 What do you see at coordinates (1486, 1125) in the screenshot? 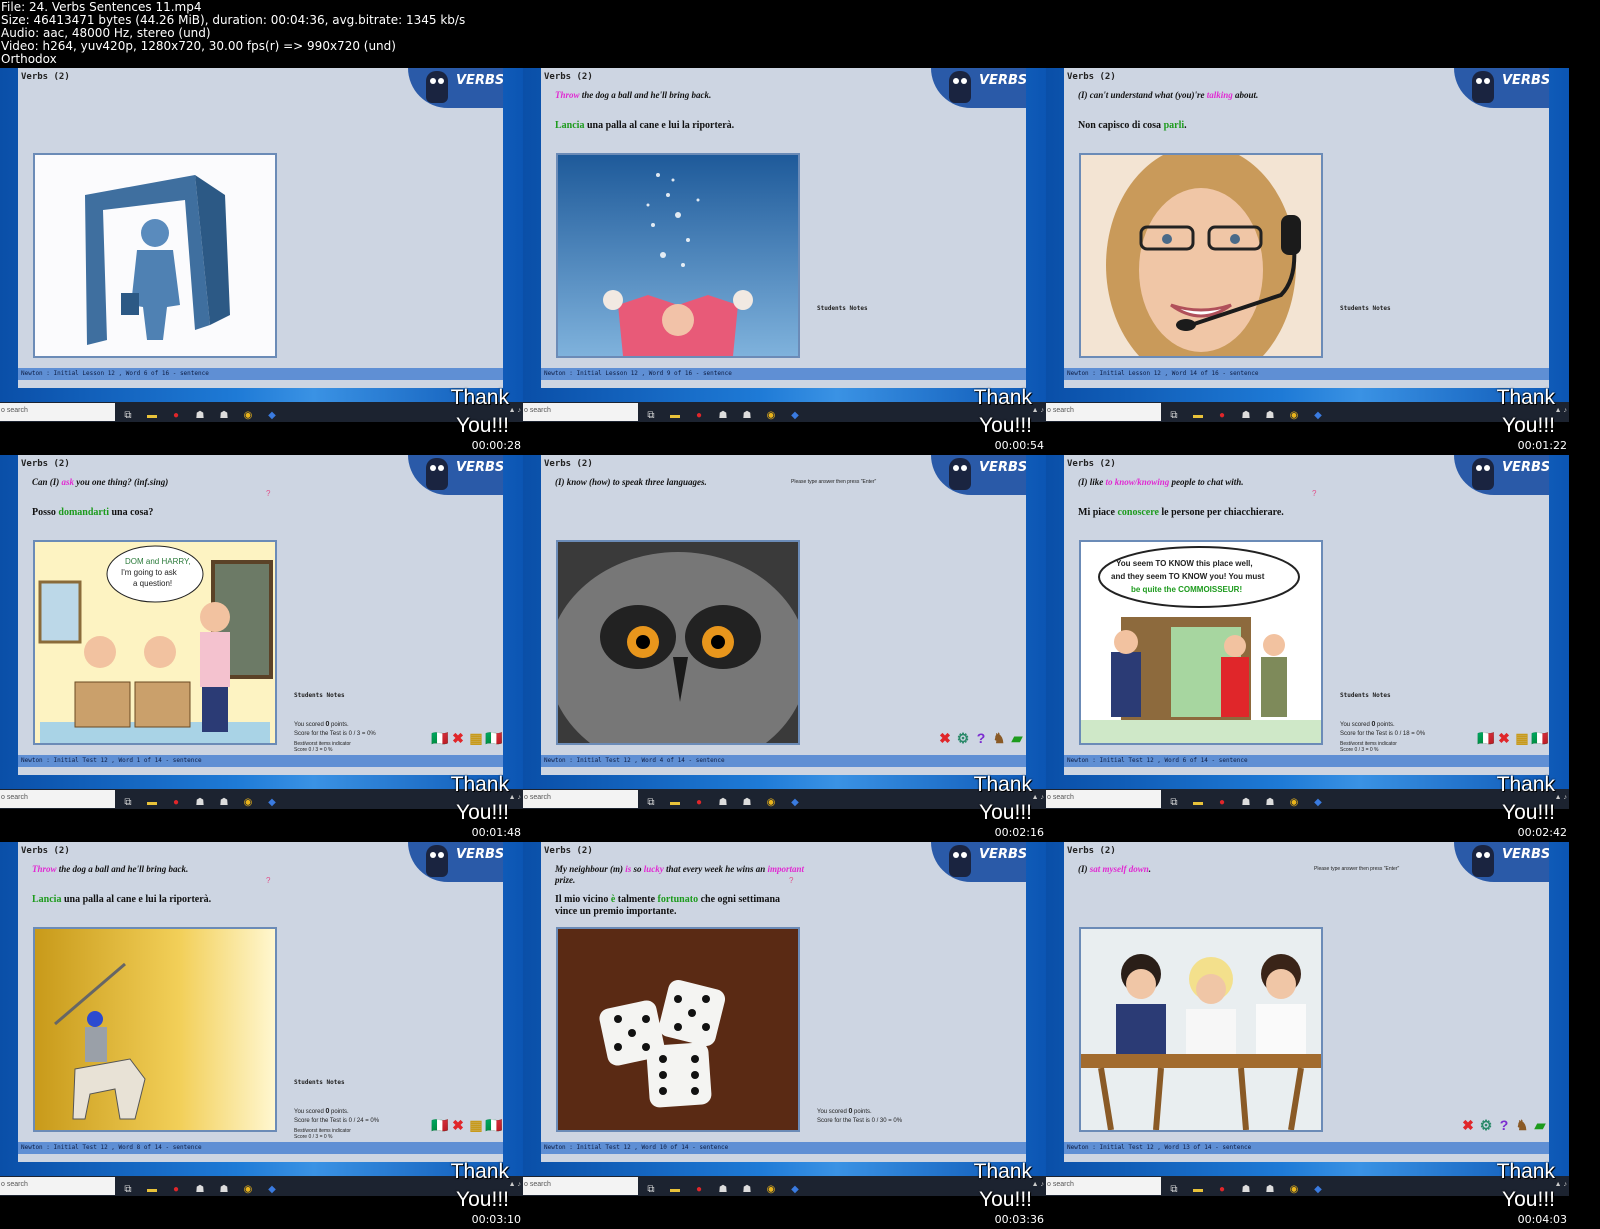
I see `gear-icon: ⚙` at bounding box center [1486, 1125].